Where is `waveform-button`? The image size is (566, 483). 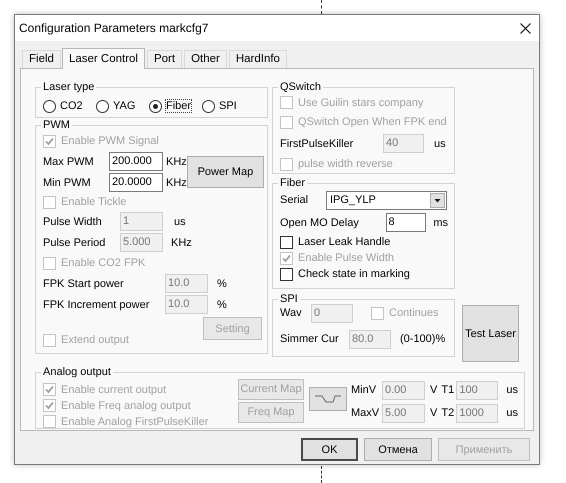
waveform-button is located at coordinates (328, 398).